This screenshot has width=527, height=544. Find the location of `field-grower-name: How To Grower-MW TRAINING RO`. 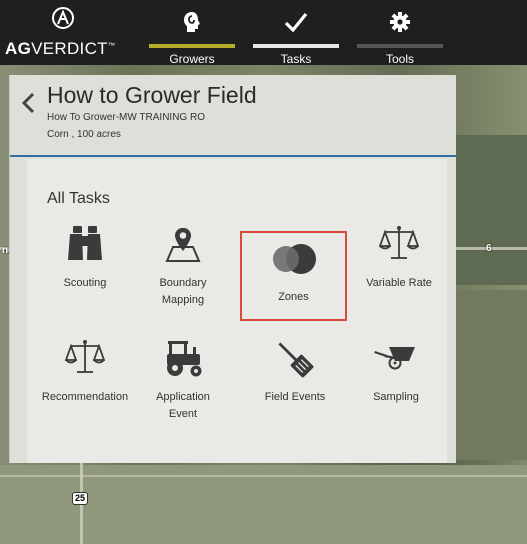

field-grower-name: How To Grower-MW TRAINING RO is located at coordinates (126, 117).